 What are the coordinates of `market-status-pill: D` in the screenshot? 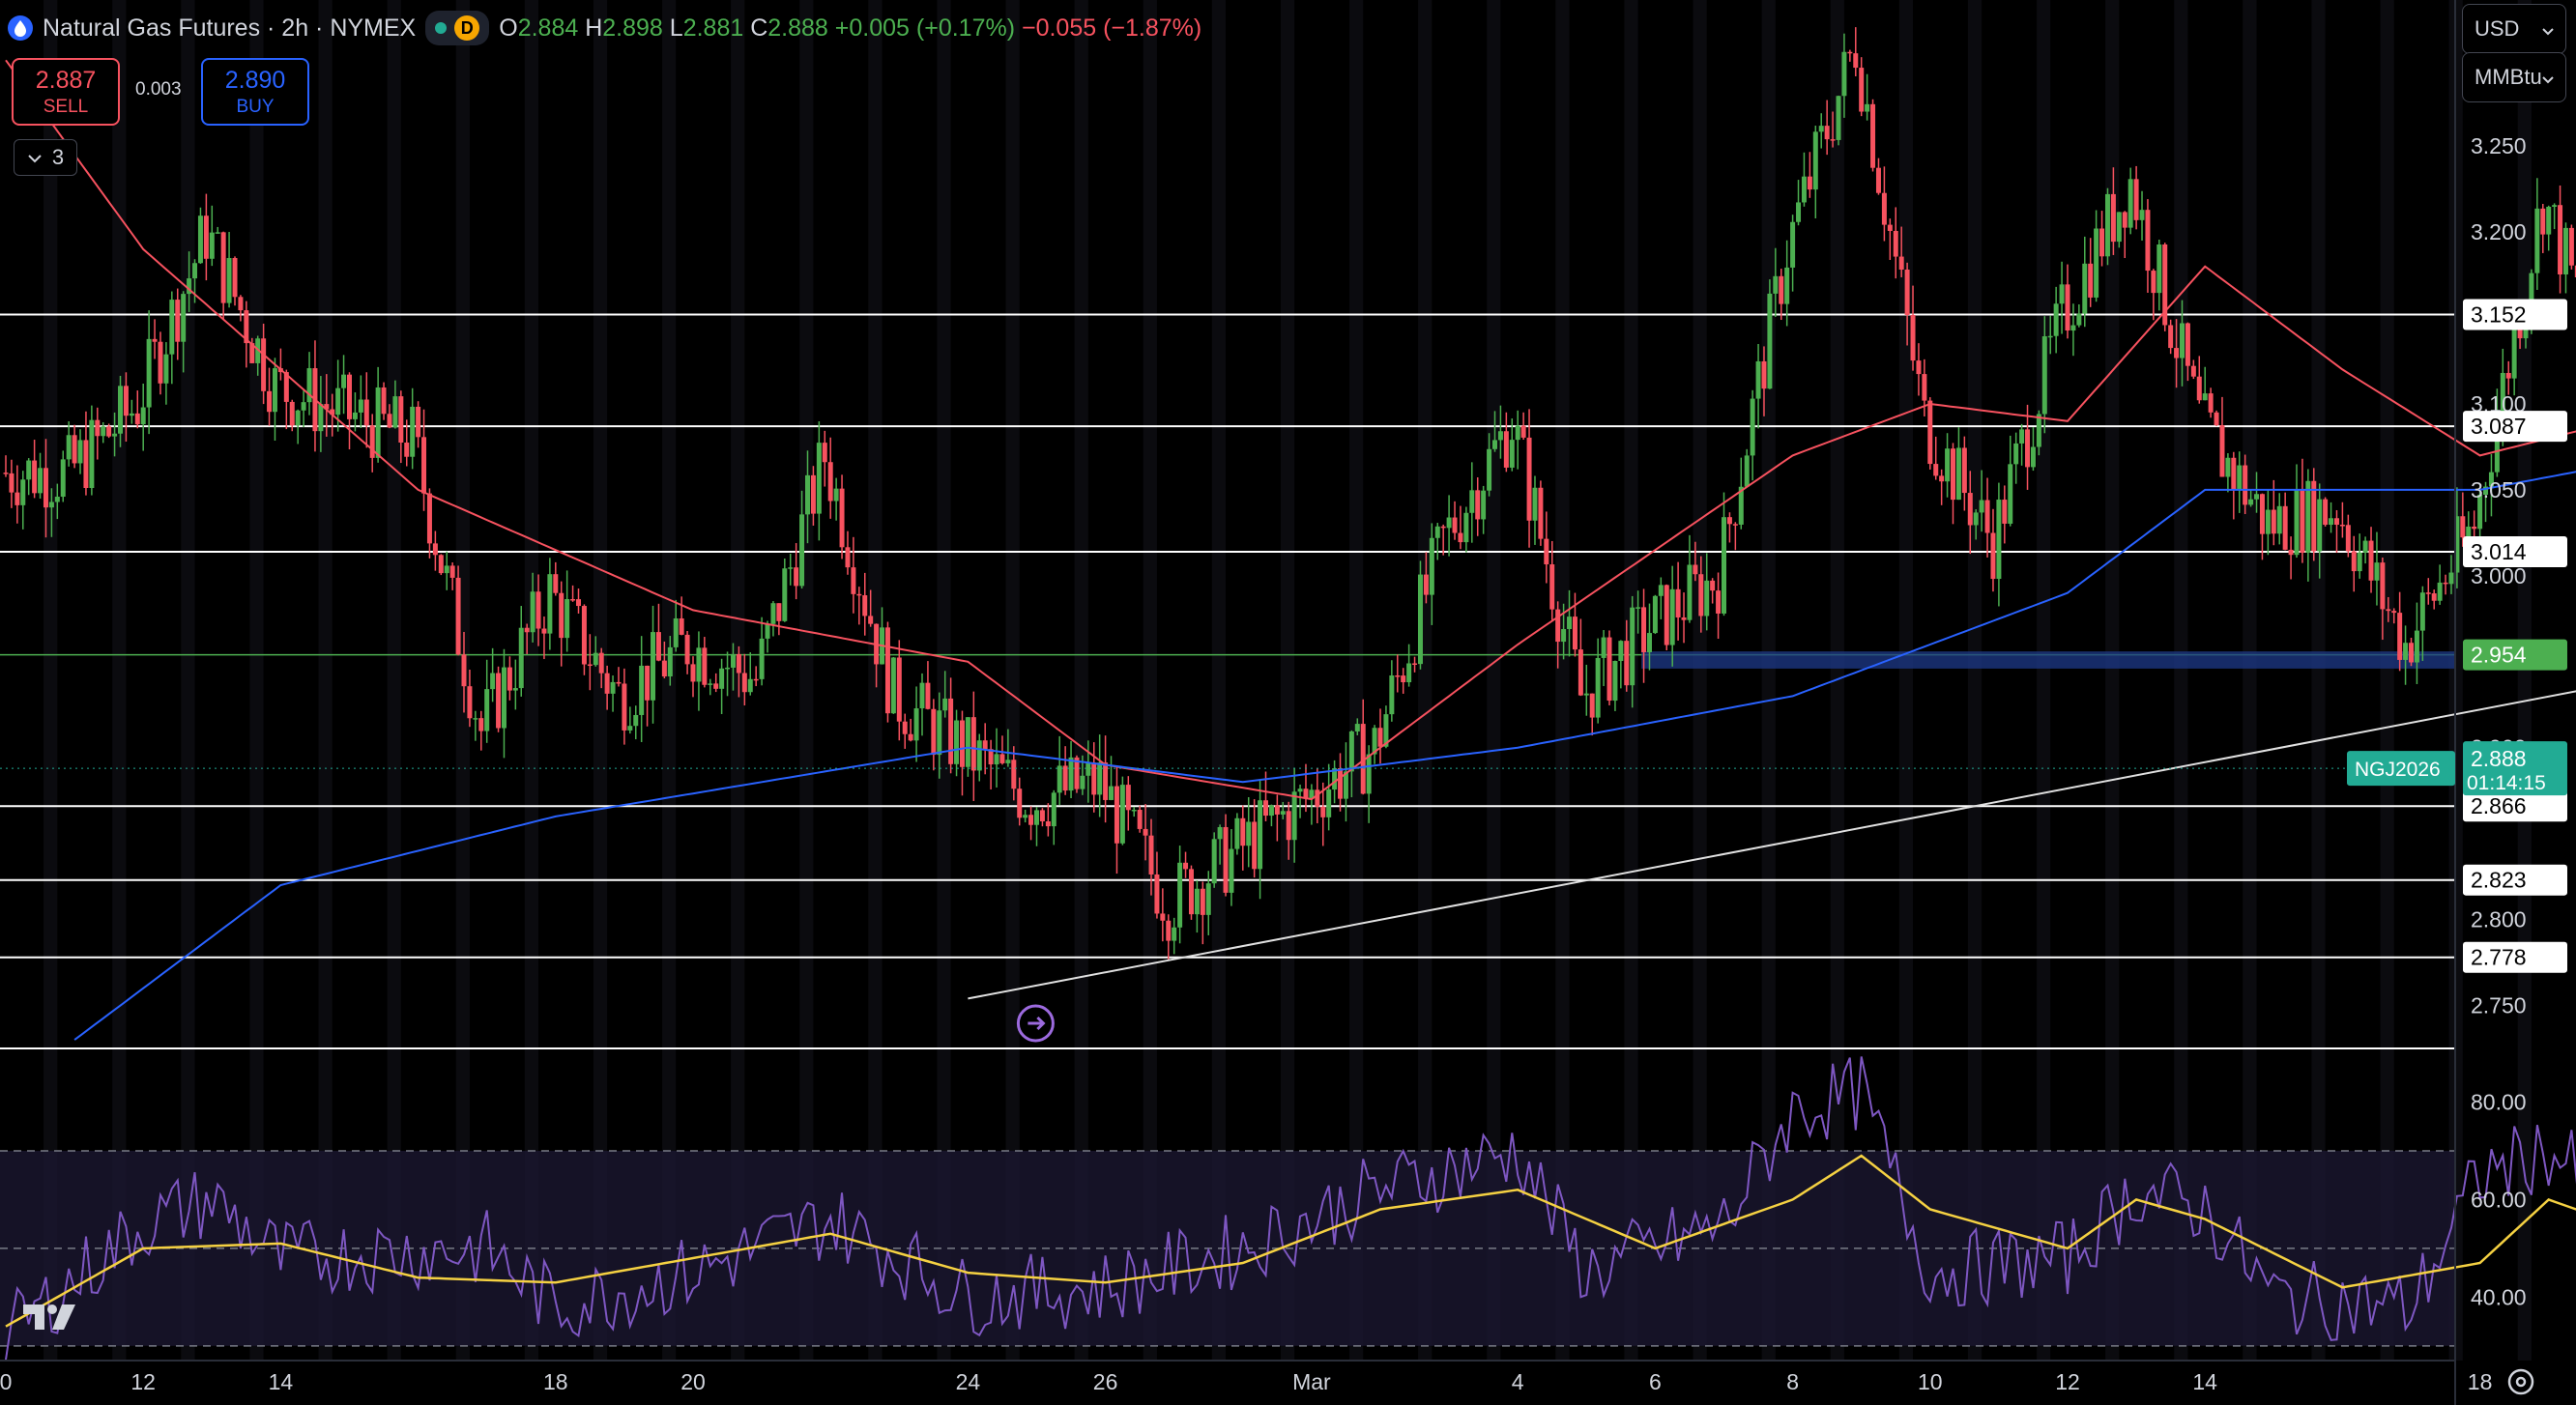 It's located at (457, 28).